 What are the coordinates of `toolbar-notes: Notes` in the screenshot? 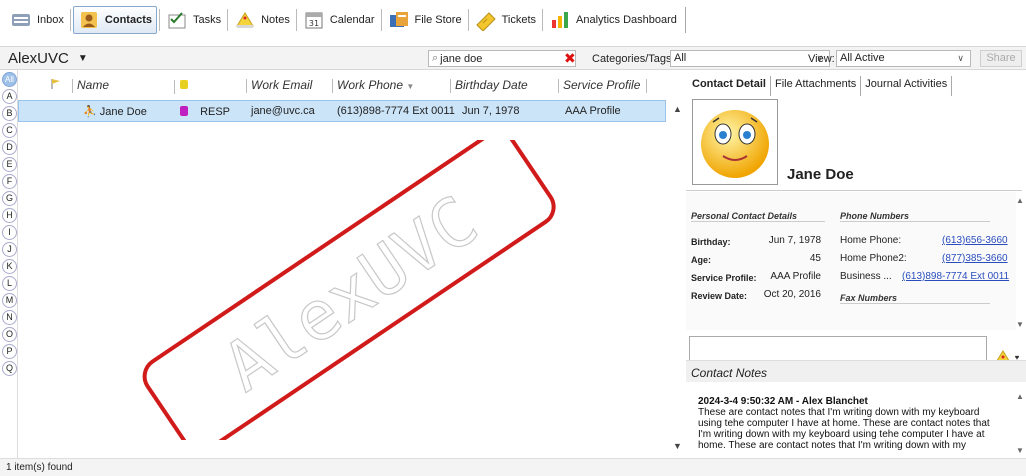 It's located at (262, 20).